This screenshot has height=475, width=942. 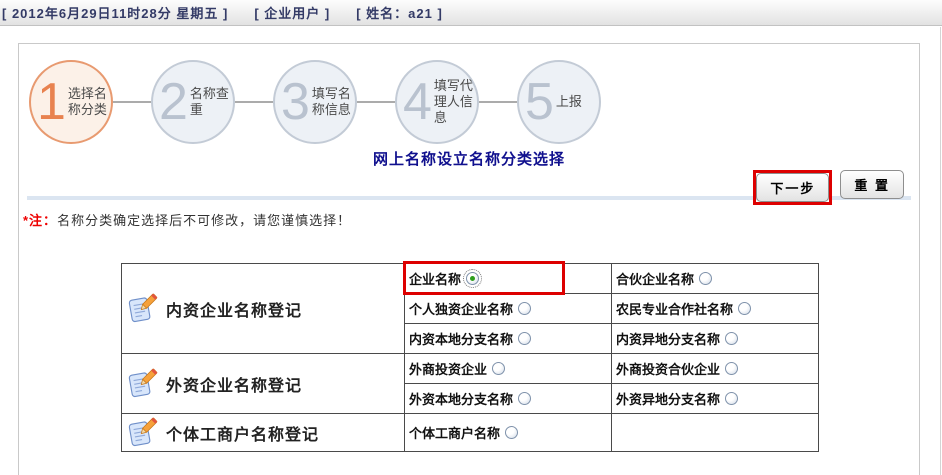 What do you see at coordinates (512, 432) in the screenshot?
I see `radio-individual-business-name` at bounding box center [512, 432].